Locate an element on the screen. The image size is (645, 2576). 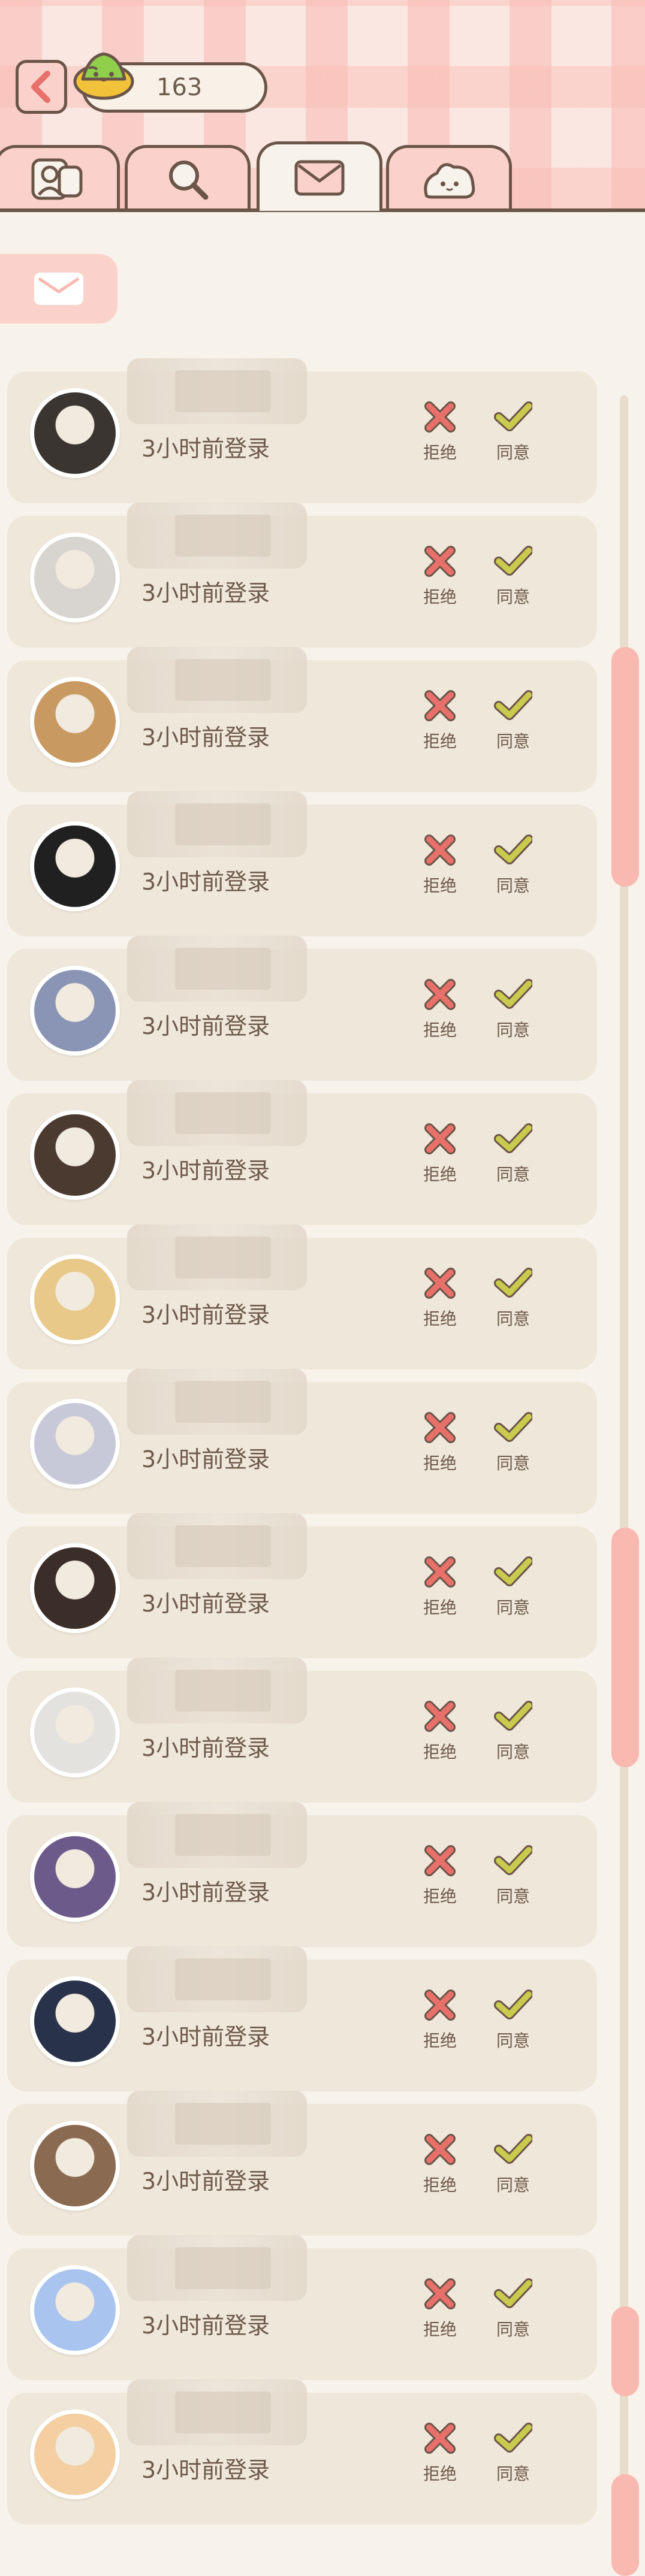
mail-filter-button is located at coordinates (58, 288).